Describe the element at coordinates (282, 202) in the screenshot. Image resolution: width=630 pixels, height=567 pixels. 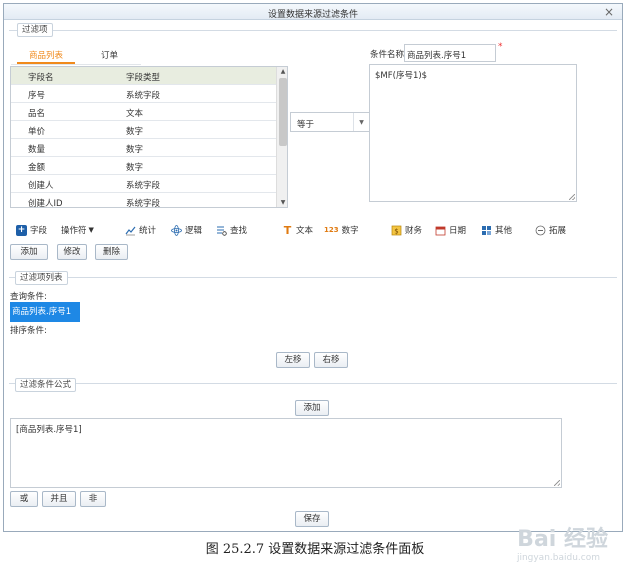
I see `scroll-down-icon: ▼` at that location.